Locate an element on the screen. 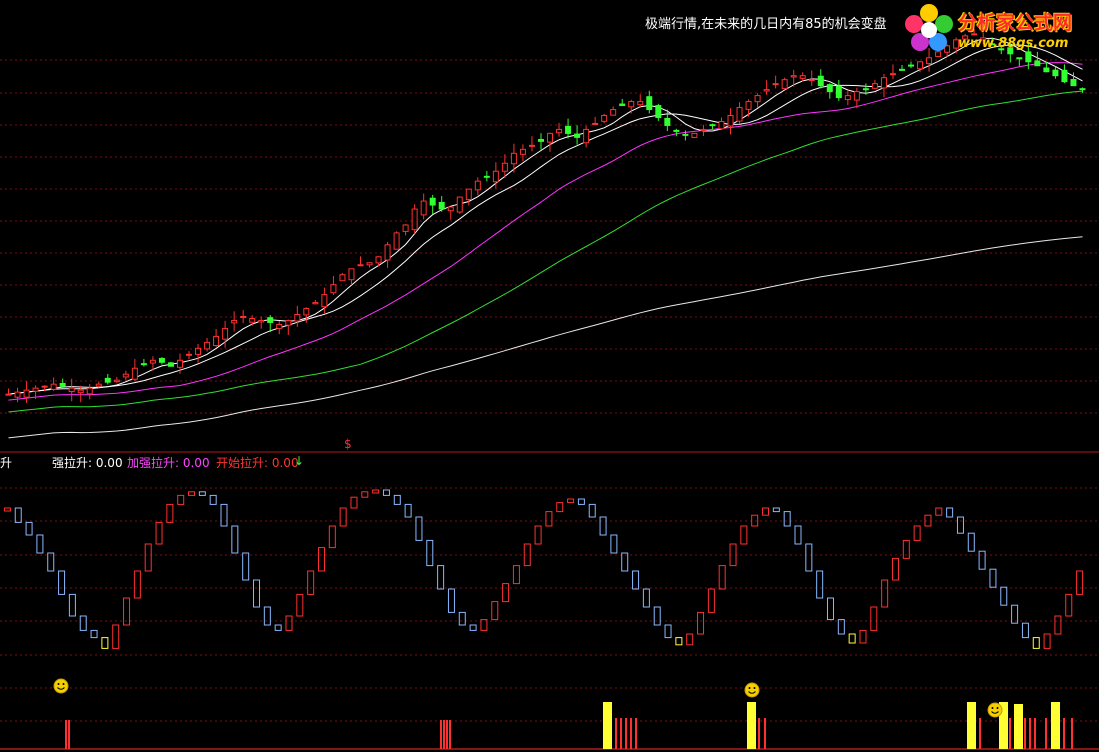  logo-title: 分析家公式网 is located at coordinates (1015, 23).